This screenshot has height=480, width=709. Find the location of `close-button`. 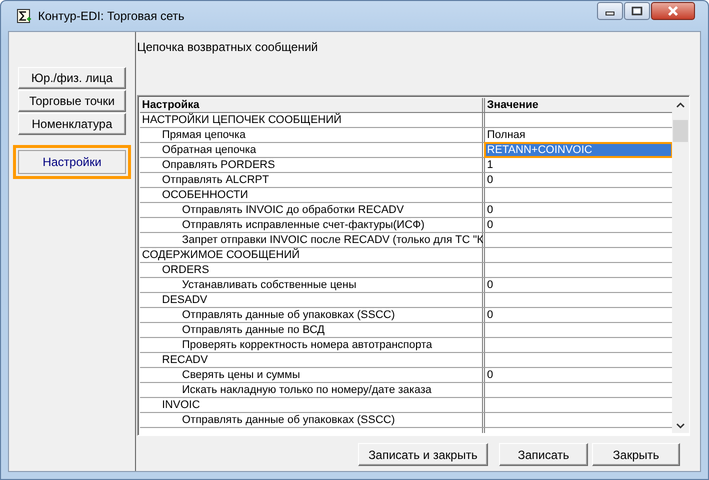

close-button is located at coordinates (673, 11).